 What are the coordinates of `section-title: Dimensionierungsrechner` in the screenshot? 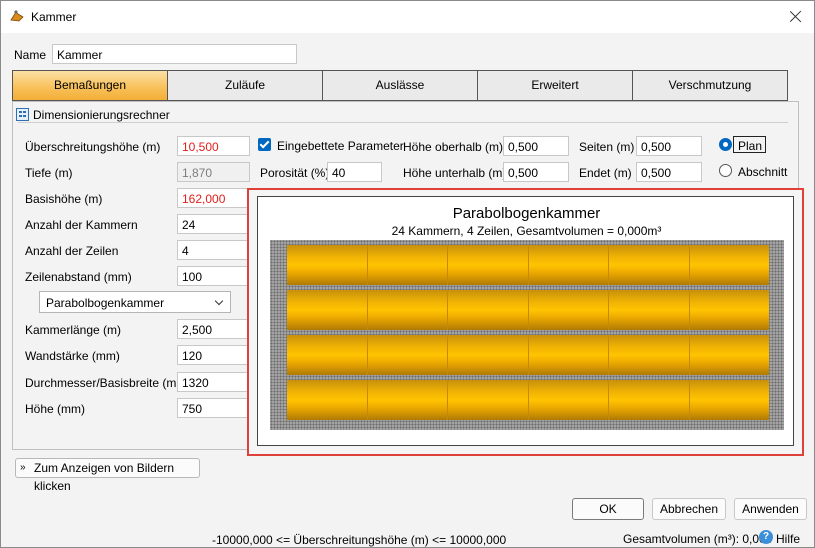 It's located at (101, 115).